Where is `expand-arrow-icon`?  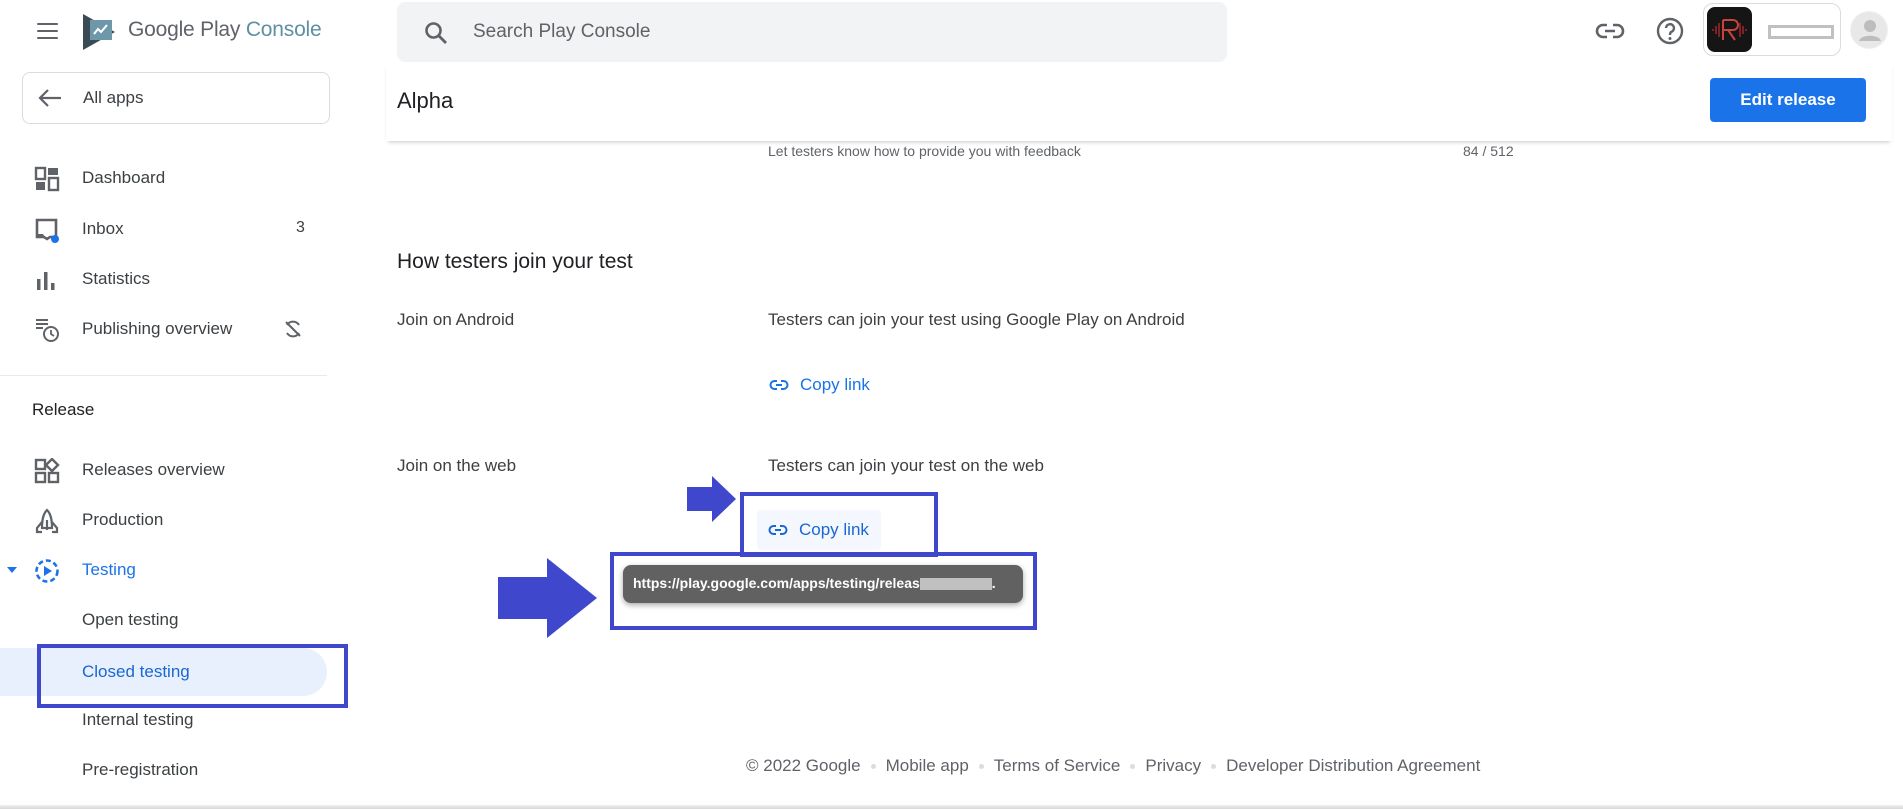 expand-arrow-icon is located at coordinates (12, 570).